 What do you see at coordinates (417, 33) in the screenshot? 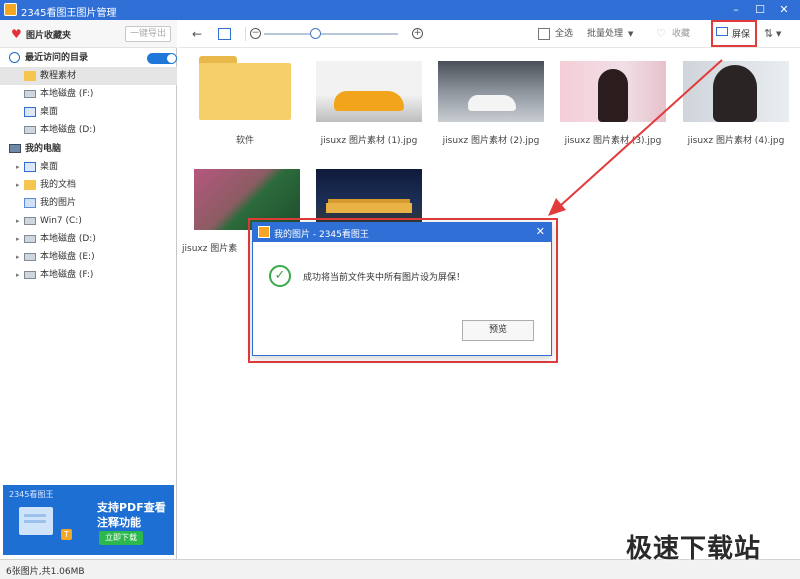
I see `zoom-in-icon: +` at bounding box center [417, 33].